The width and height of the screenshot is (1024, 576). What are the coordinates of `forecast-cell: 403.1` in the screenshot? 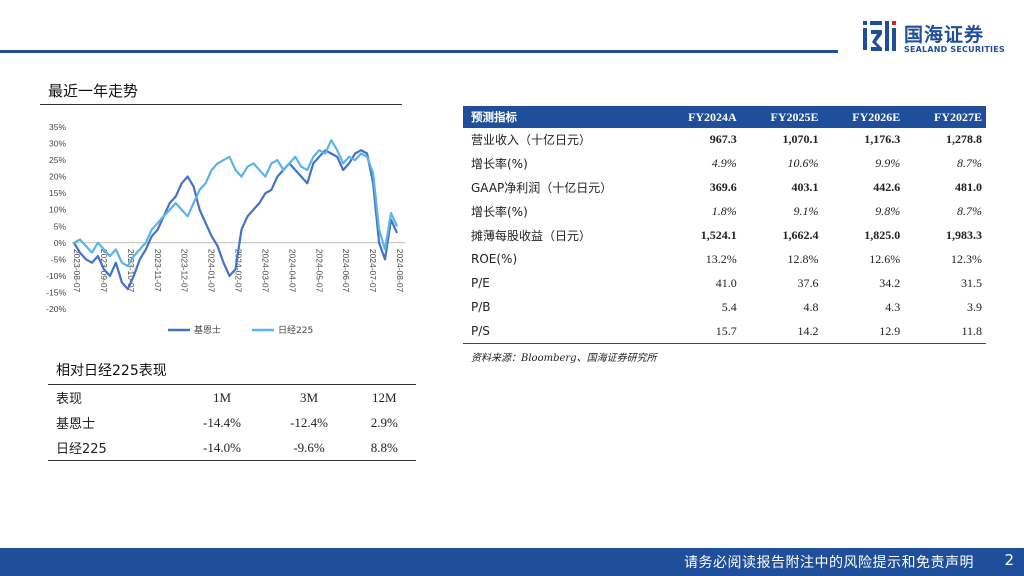 It's located at (805, 187).